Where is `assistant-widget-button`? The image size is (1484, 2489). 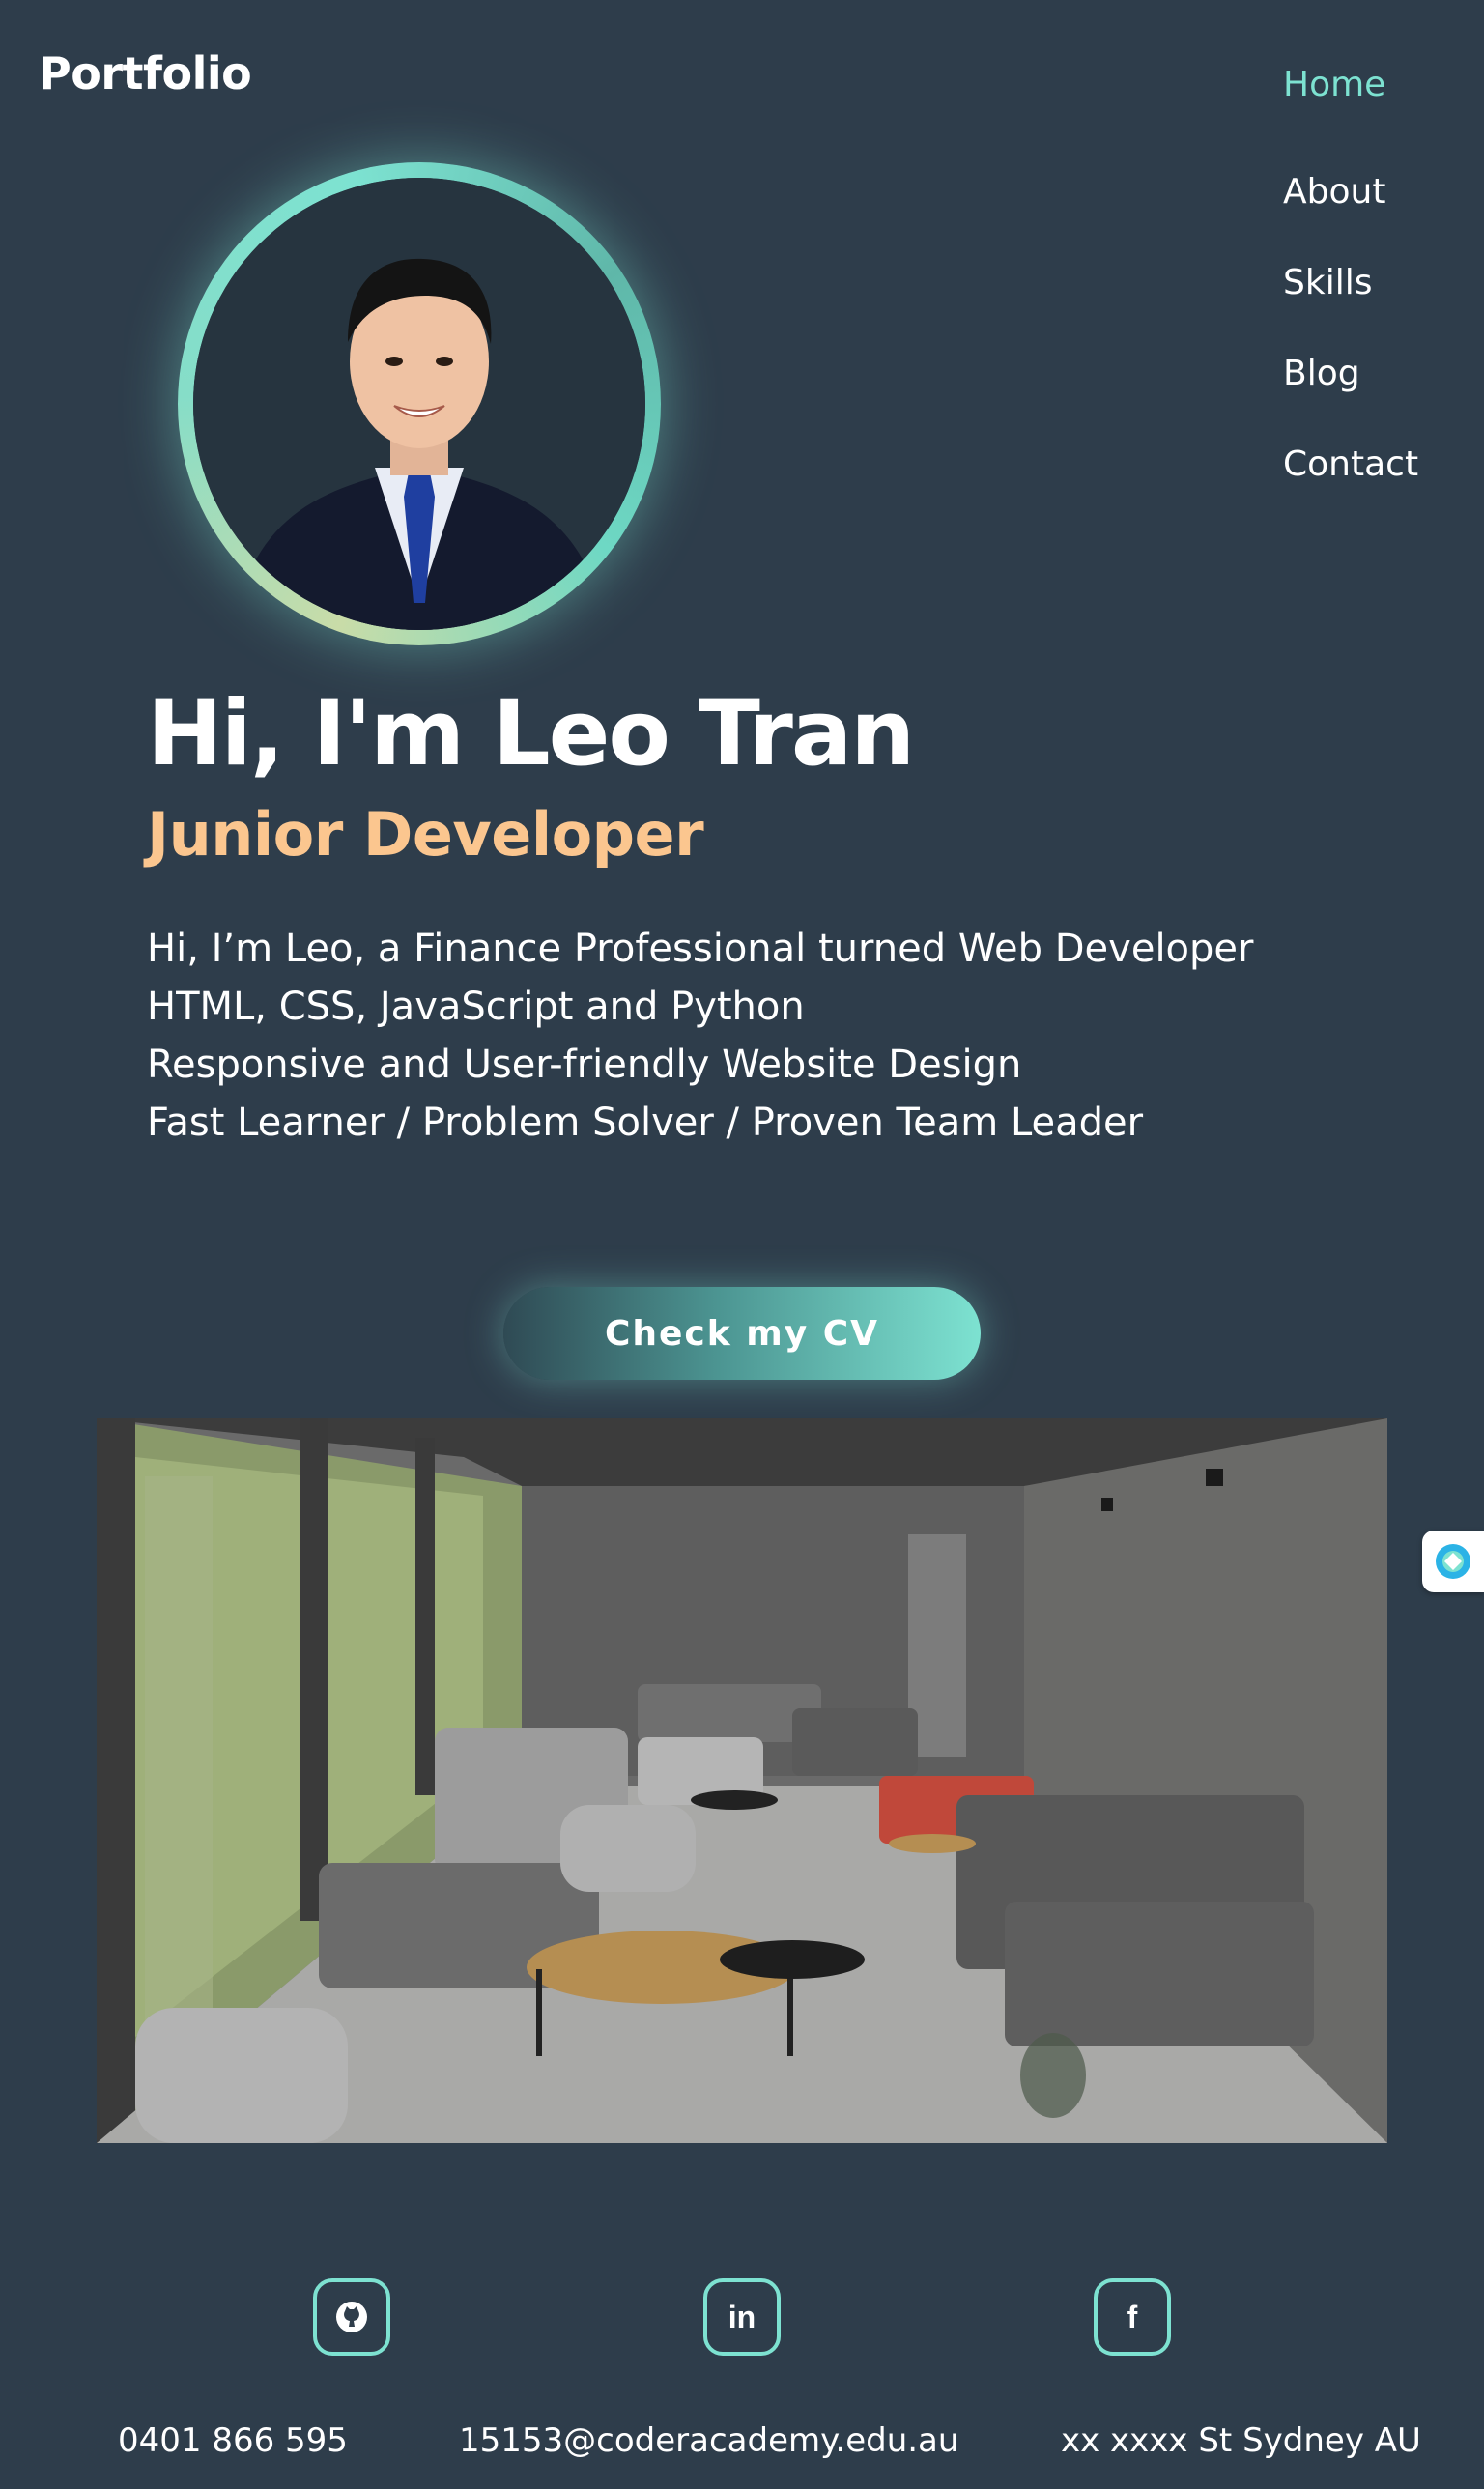
assistant-widget-button is located at coordinates (1453, 1561).